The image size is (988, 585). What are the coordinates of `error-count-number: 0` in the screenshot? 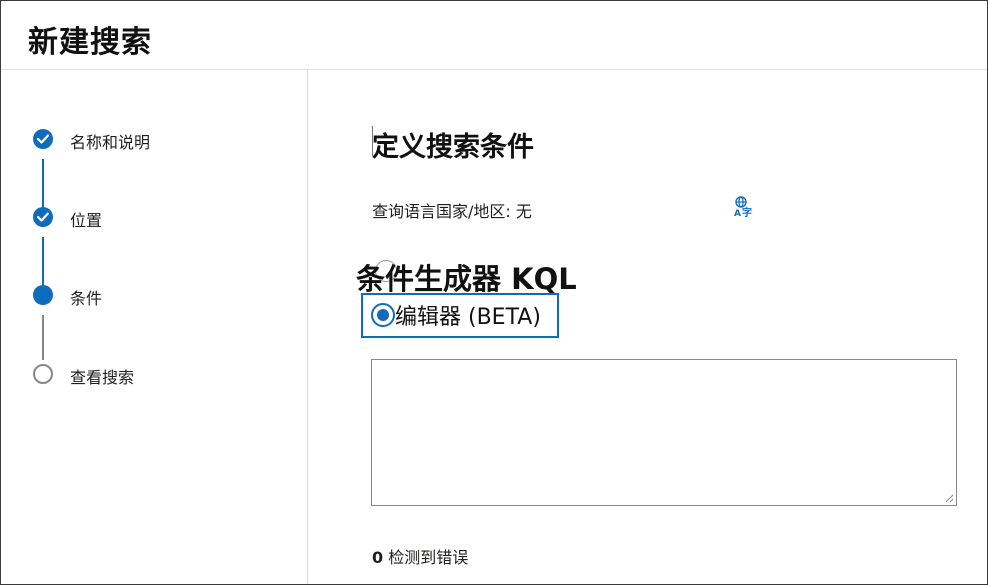 It's located at (378, 557).